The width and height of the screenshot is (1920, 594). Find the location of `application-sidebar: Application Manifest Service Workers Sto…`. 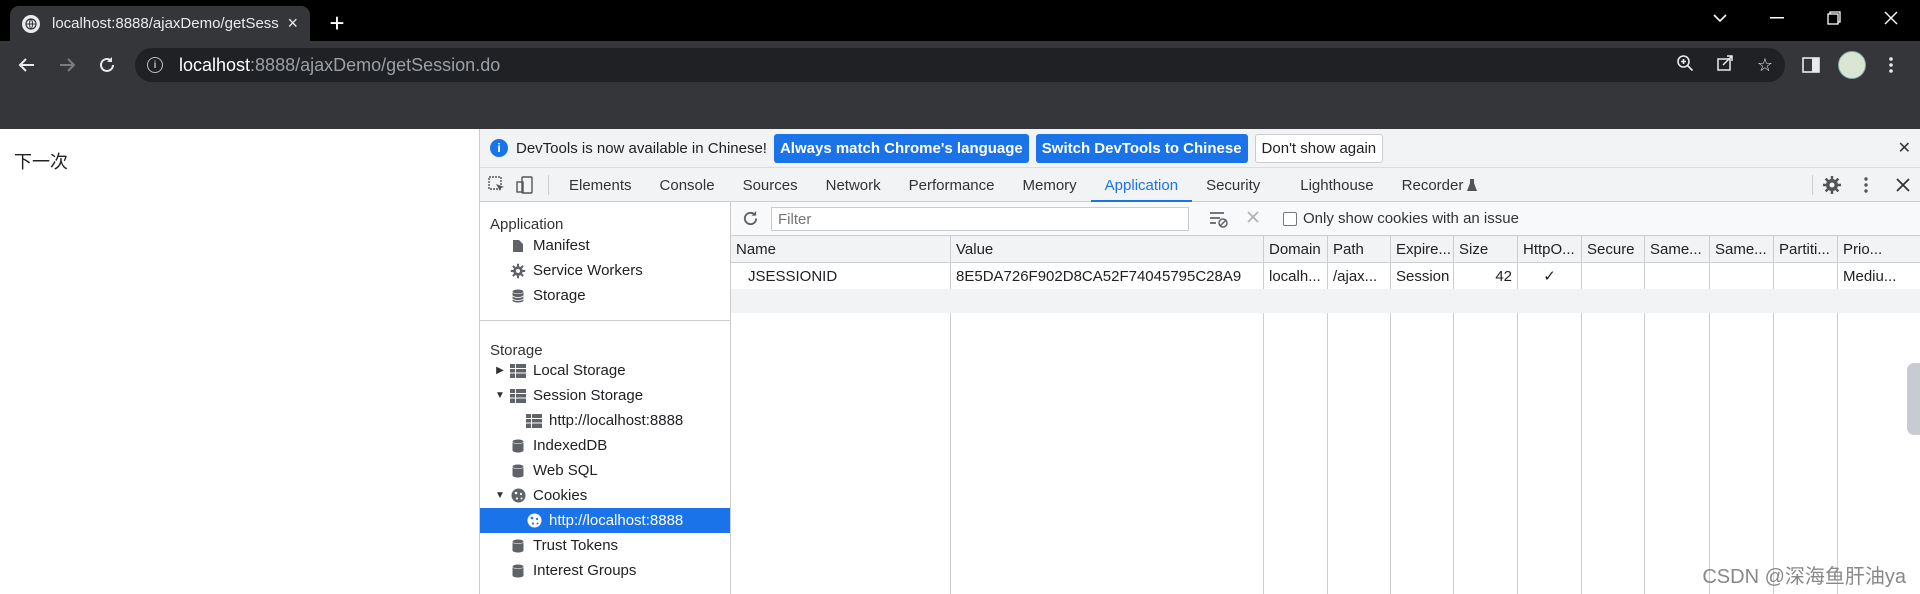

application-sidebar: Application Manifest Service Workers Sto… is located at coordinates (605, 398).